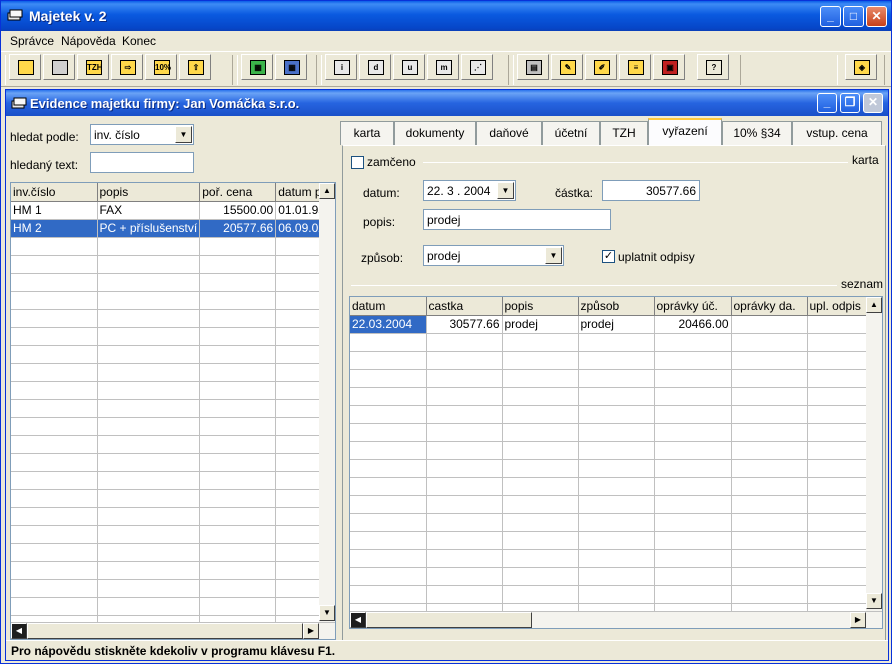 The image size is (892, 664). What do you see at coordinates (853, 16) in the screenshot?
I see `maximize-button: □` at bounding box center [853, 16].